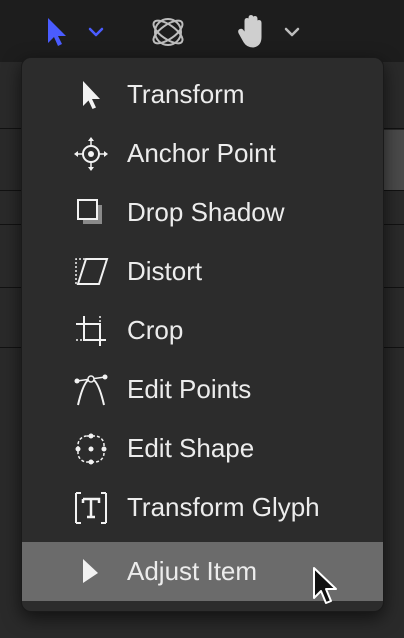  I want to click on distort-icon, so click(91, 272).